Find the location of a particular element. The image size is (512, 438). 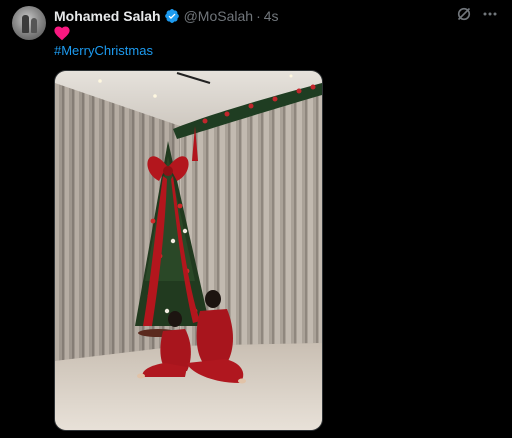

tweet-header: Mohamed Salah @MoSalah · 4s is located at coordinates (166, 16).